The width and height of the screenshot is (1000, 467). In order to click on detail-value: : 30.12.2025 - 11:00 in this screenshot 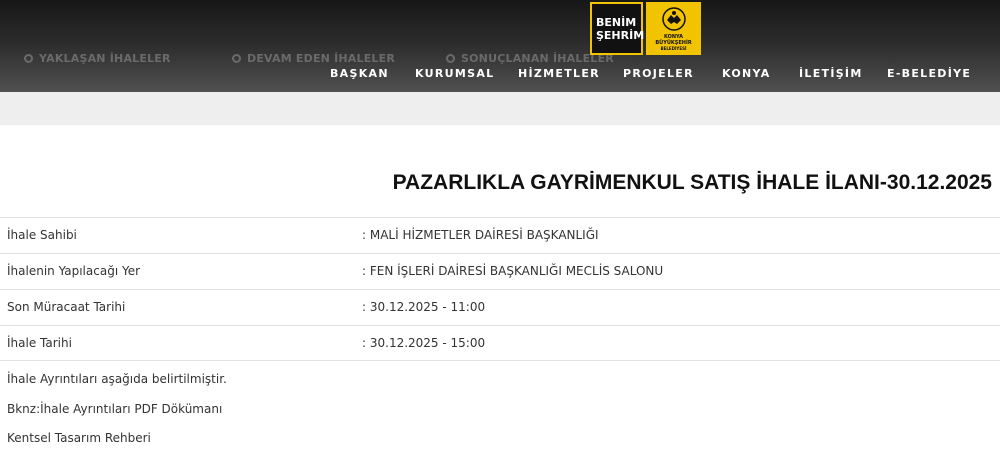, I will do `click(424, 307)`.